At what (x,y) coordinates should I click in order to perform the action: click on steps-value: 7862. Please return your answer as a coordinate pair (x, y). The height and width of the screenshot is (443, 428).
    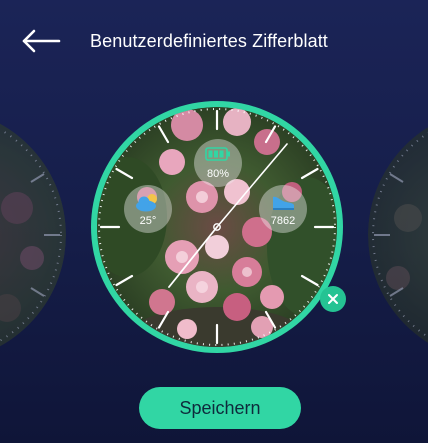
    Looking at the image, I should click on (283, 221).